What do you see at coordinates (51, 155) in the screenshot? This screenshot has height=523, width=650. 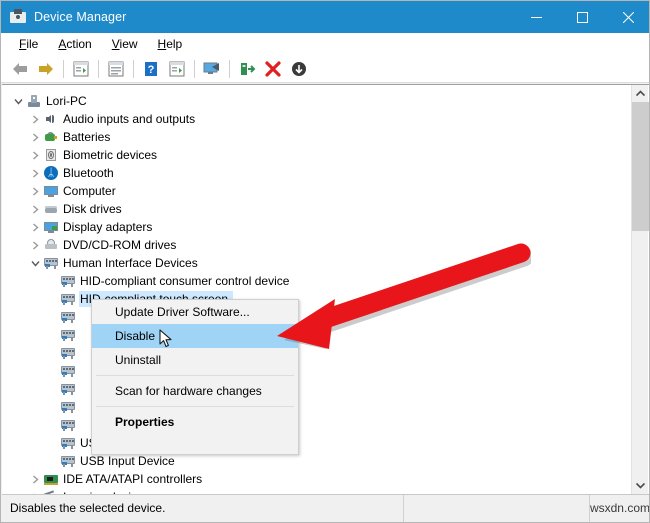 I see `fingerprint-icon` at bounding box center [51, 155].